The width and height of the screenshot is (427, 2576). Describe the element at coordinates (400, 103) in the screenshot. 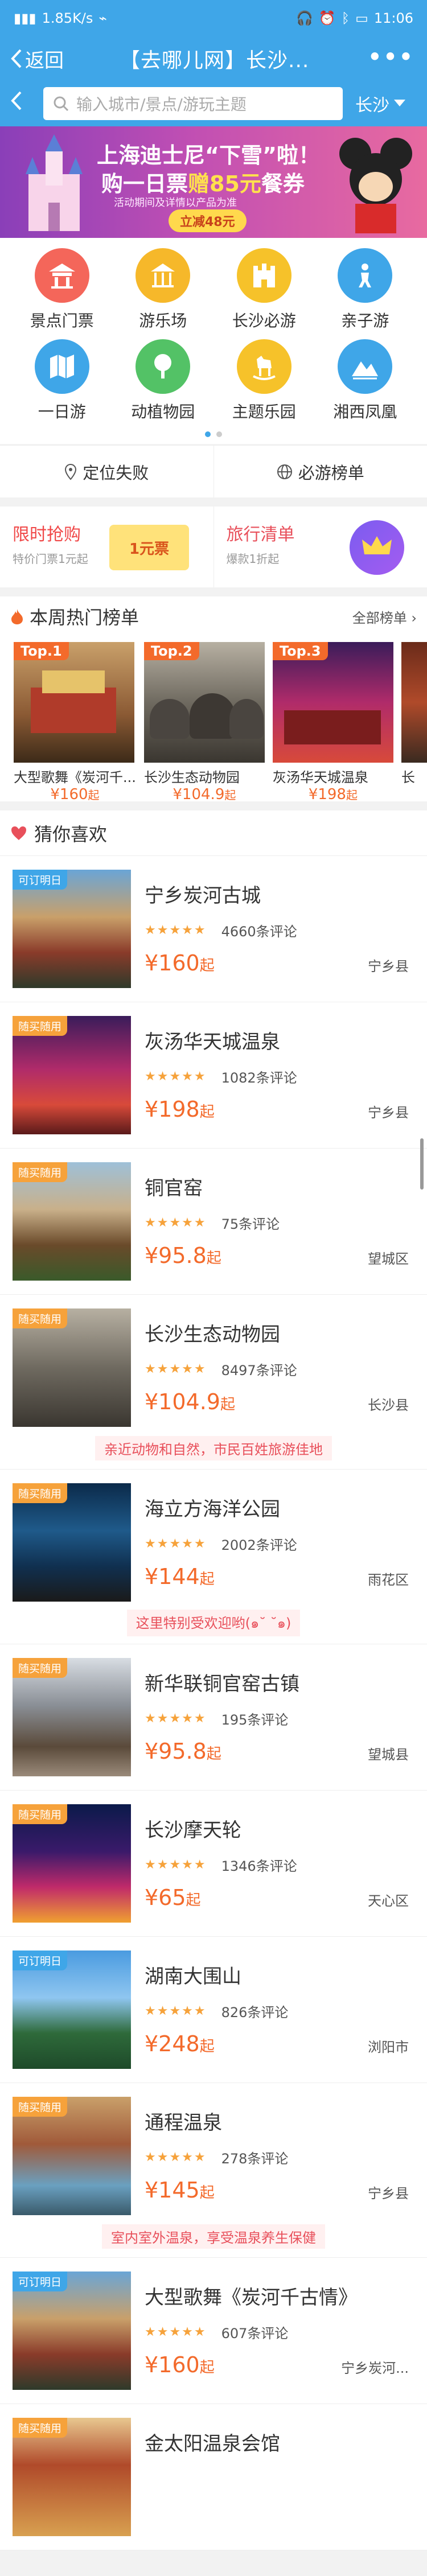

I see `caret-down-icon` at that location.